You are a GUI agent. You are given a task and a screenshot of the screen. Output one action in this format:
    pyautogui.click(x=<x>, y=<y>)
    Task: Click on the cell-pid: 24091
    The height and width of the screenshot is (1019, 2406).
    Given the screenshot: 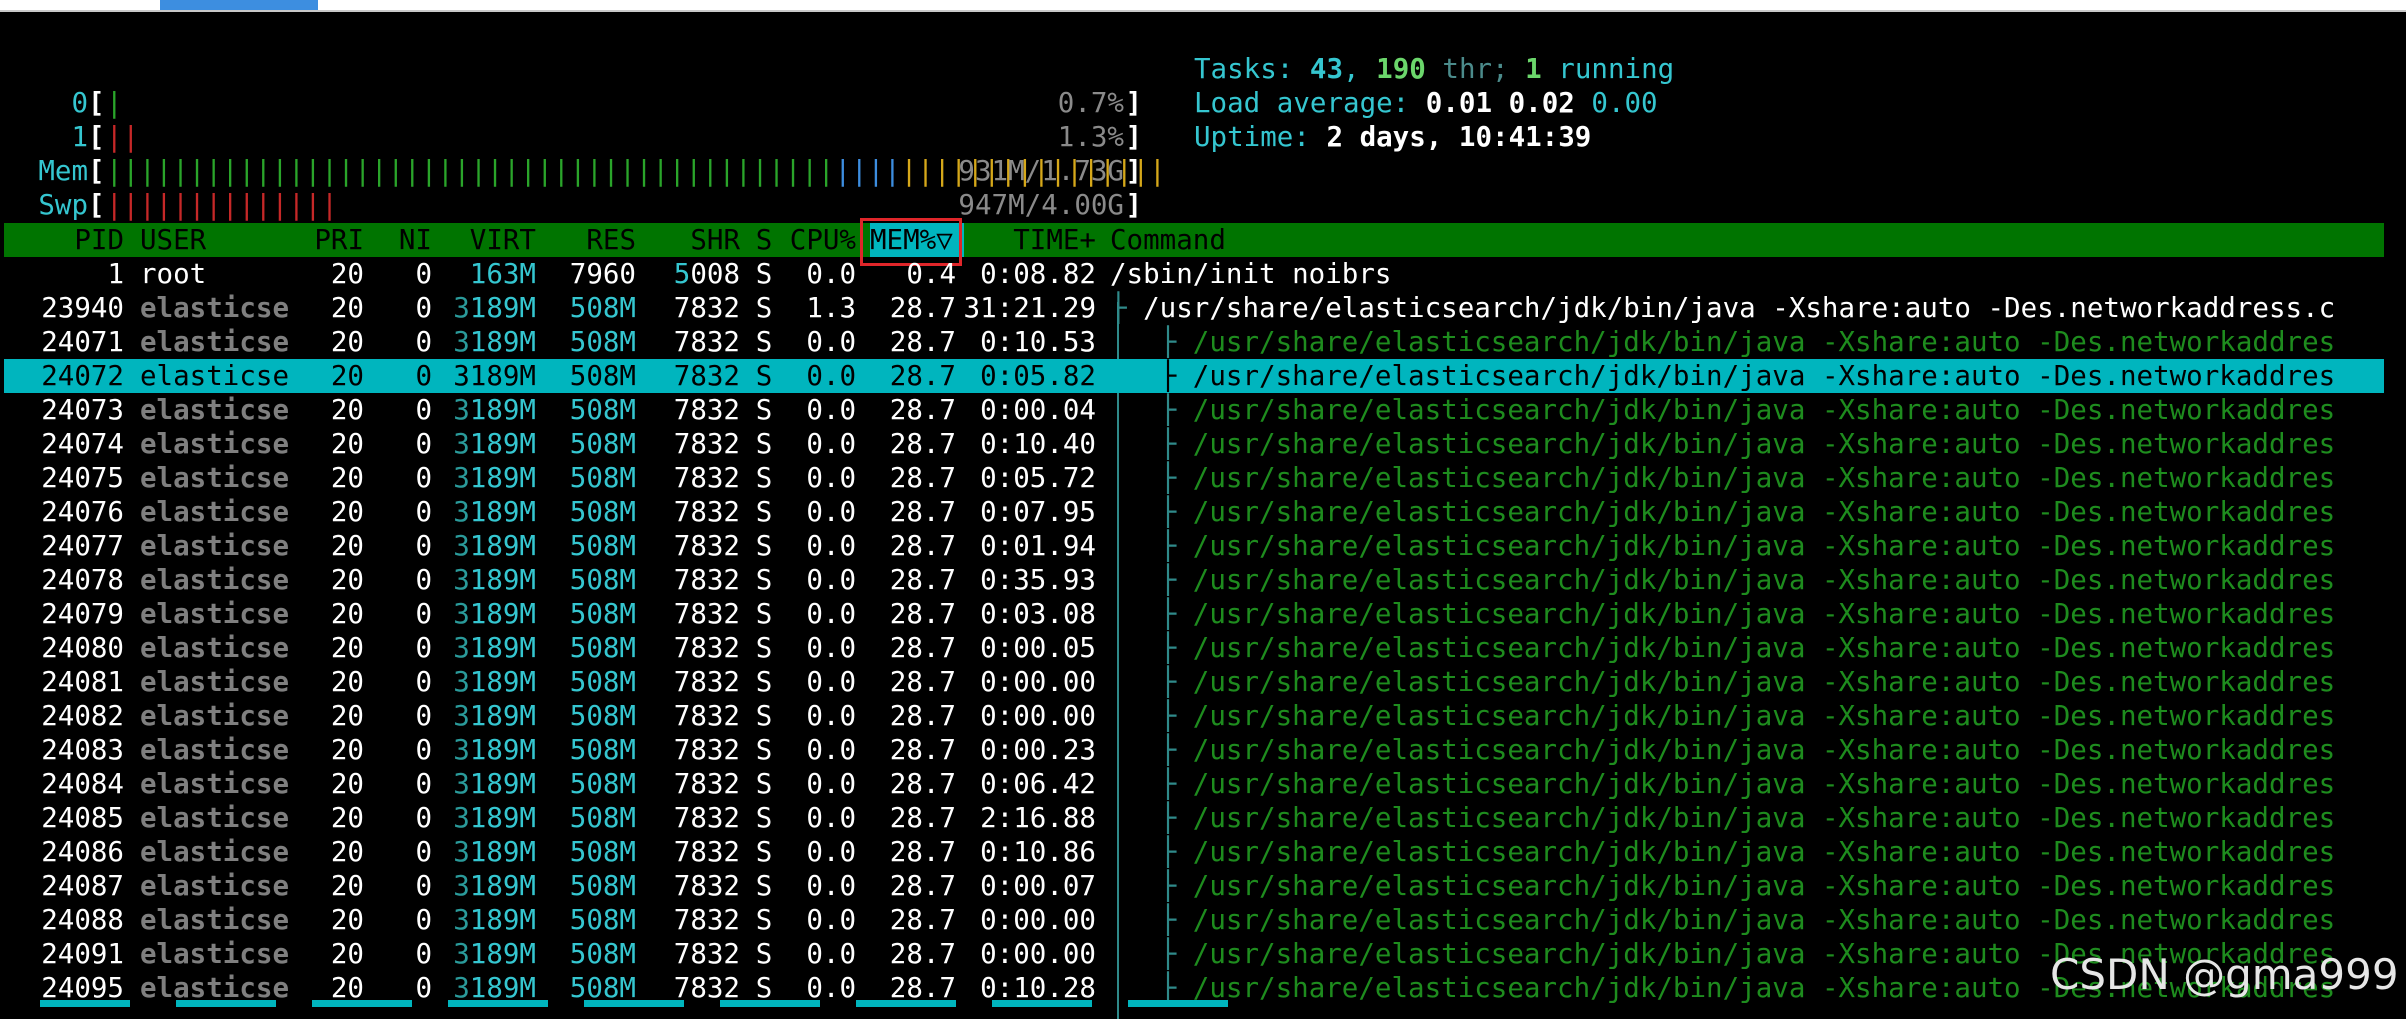 What is the action you would take?
    pyautogui.click(x=82, y=954)
    